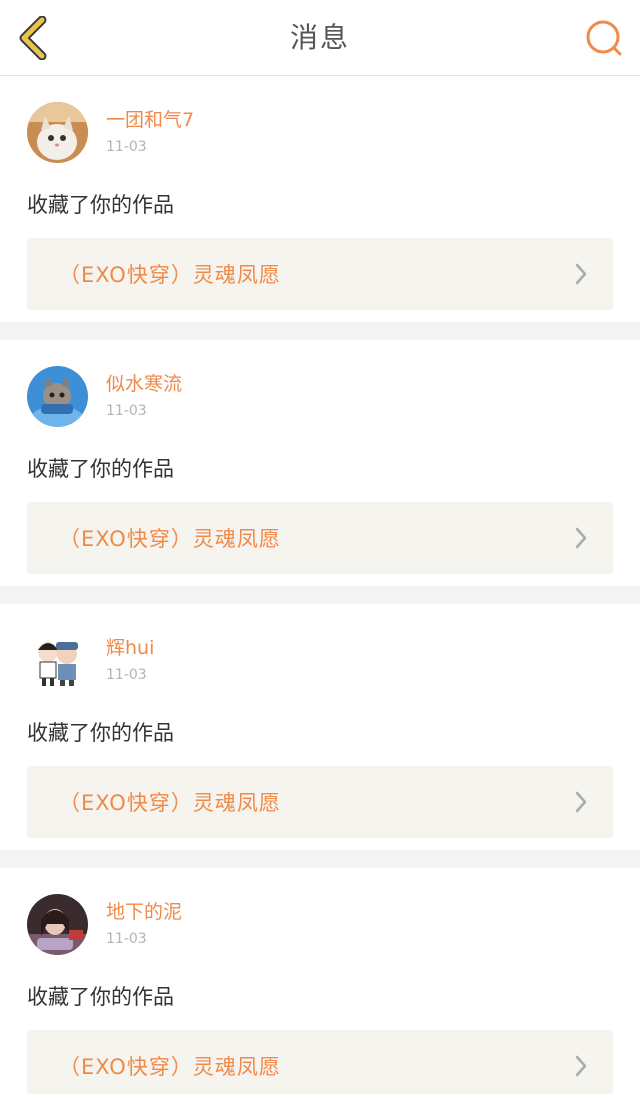 This screenshot has width=640, height=1094. Describe the element at coordinates (144, 384) in the screenshot. I see `username: 似水寒流` at that location.